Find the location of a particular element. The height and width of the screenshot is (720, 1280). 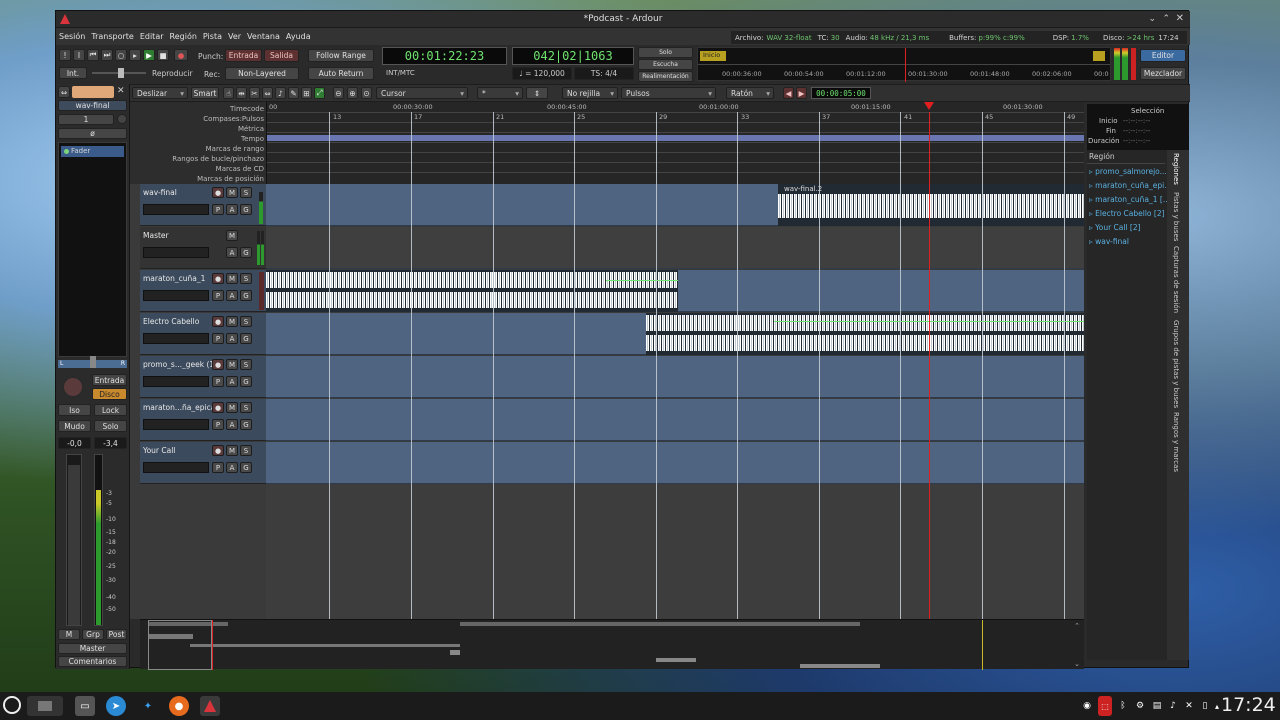

start-menu-icon is located at coordinates (12, 705).